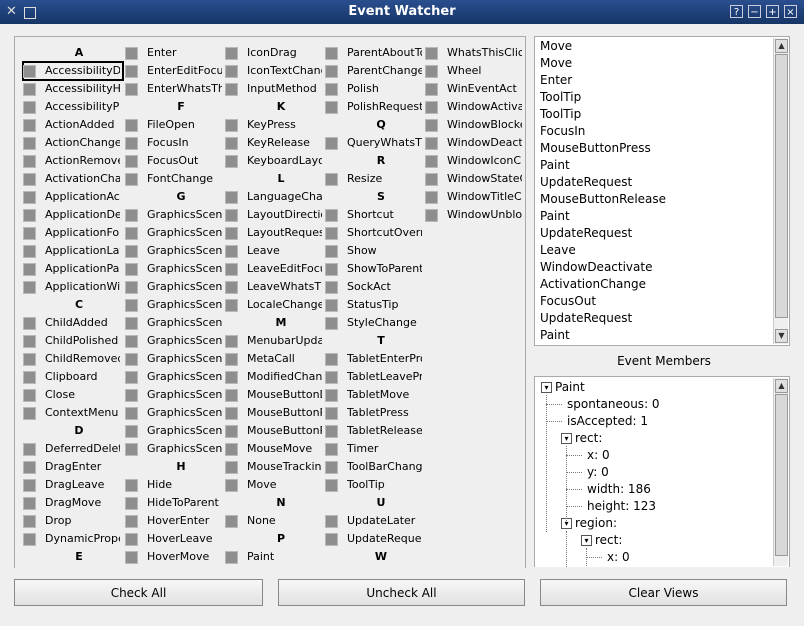 The height and width of the screenshot is (626, 804). Describe the element at coordinates (790, 11) in the screenshot. I see `close-icon: ×` at that location.